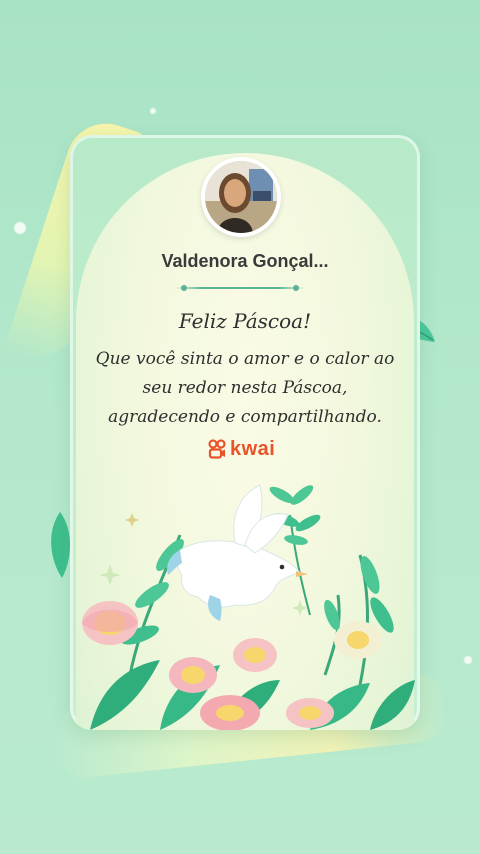 The height and width of the screenshot is (854, 480). Describe the element at coordinates (245, 321) in the screenshot. I see `greeting-title: Feliz Páscoa!` at that location.